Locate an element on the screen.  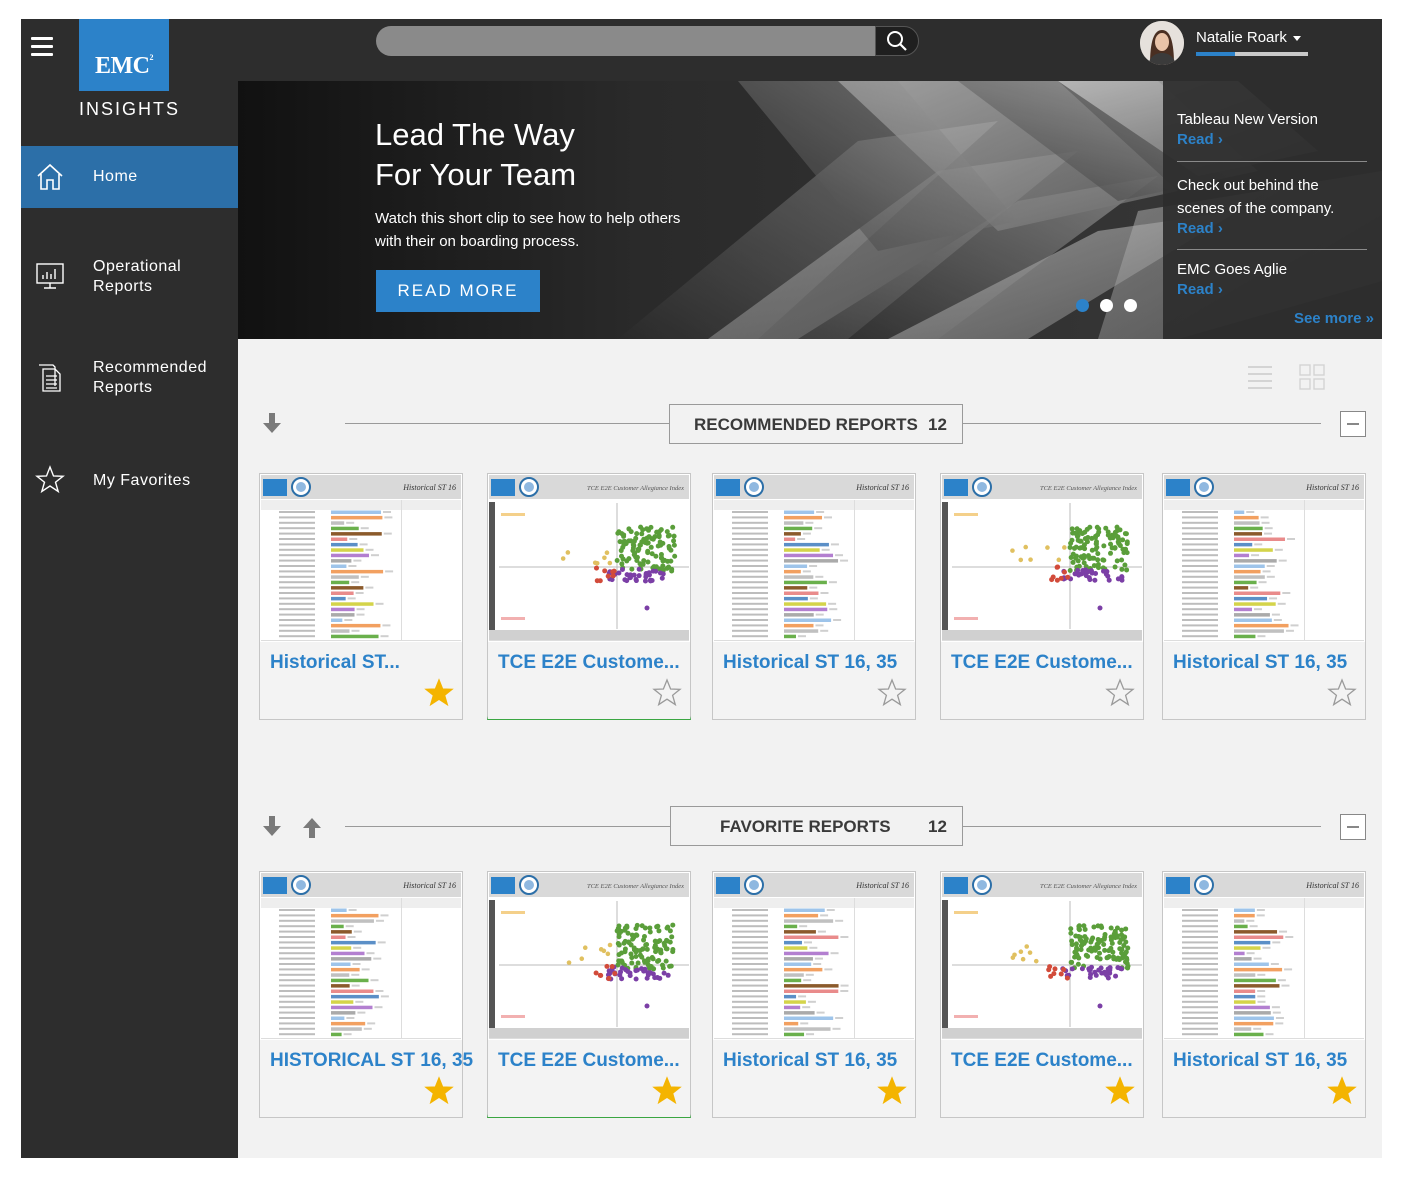
top-bar: Natalie Roark is located at coordinates (810, 50).